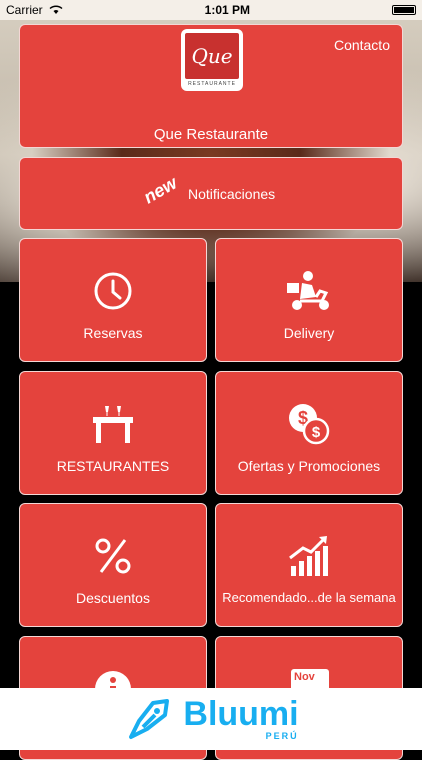 The height and width of the screenshot is (760, 422). Describe the element at coordinates (149, 719) in the screenshot. I see `bluumi-logo-icon` at that location.